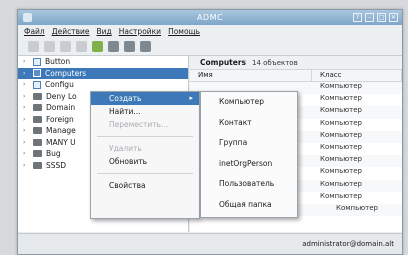  What do you see at coordinates (61, 142) in the screenshot?
I see `tree-item-label: MANY U` at bounding box center [61, 142].